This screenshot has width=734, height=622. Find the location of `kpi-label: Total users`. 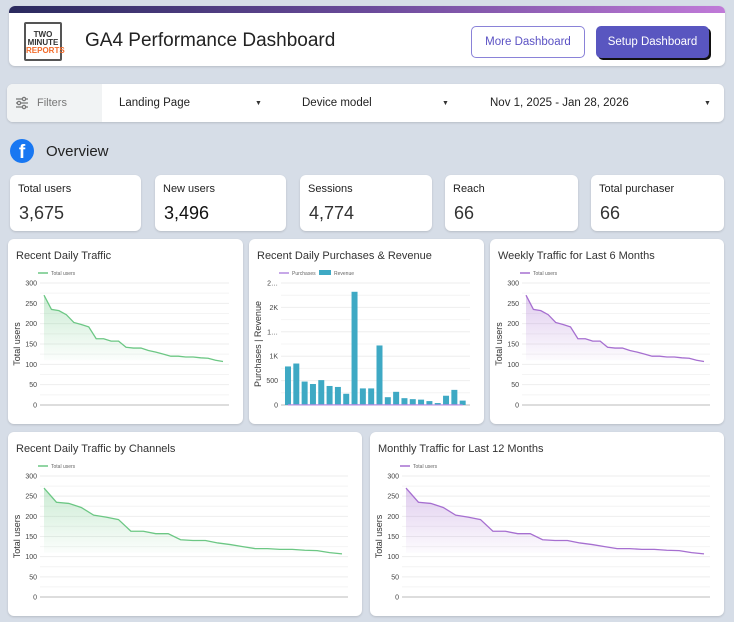

kpi-label: Total users is located at coordinates (45, 189).